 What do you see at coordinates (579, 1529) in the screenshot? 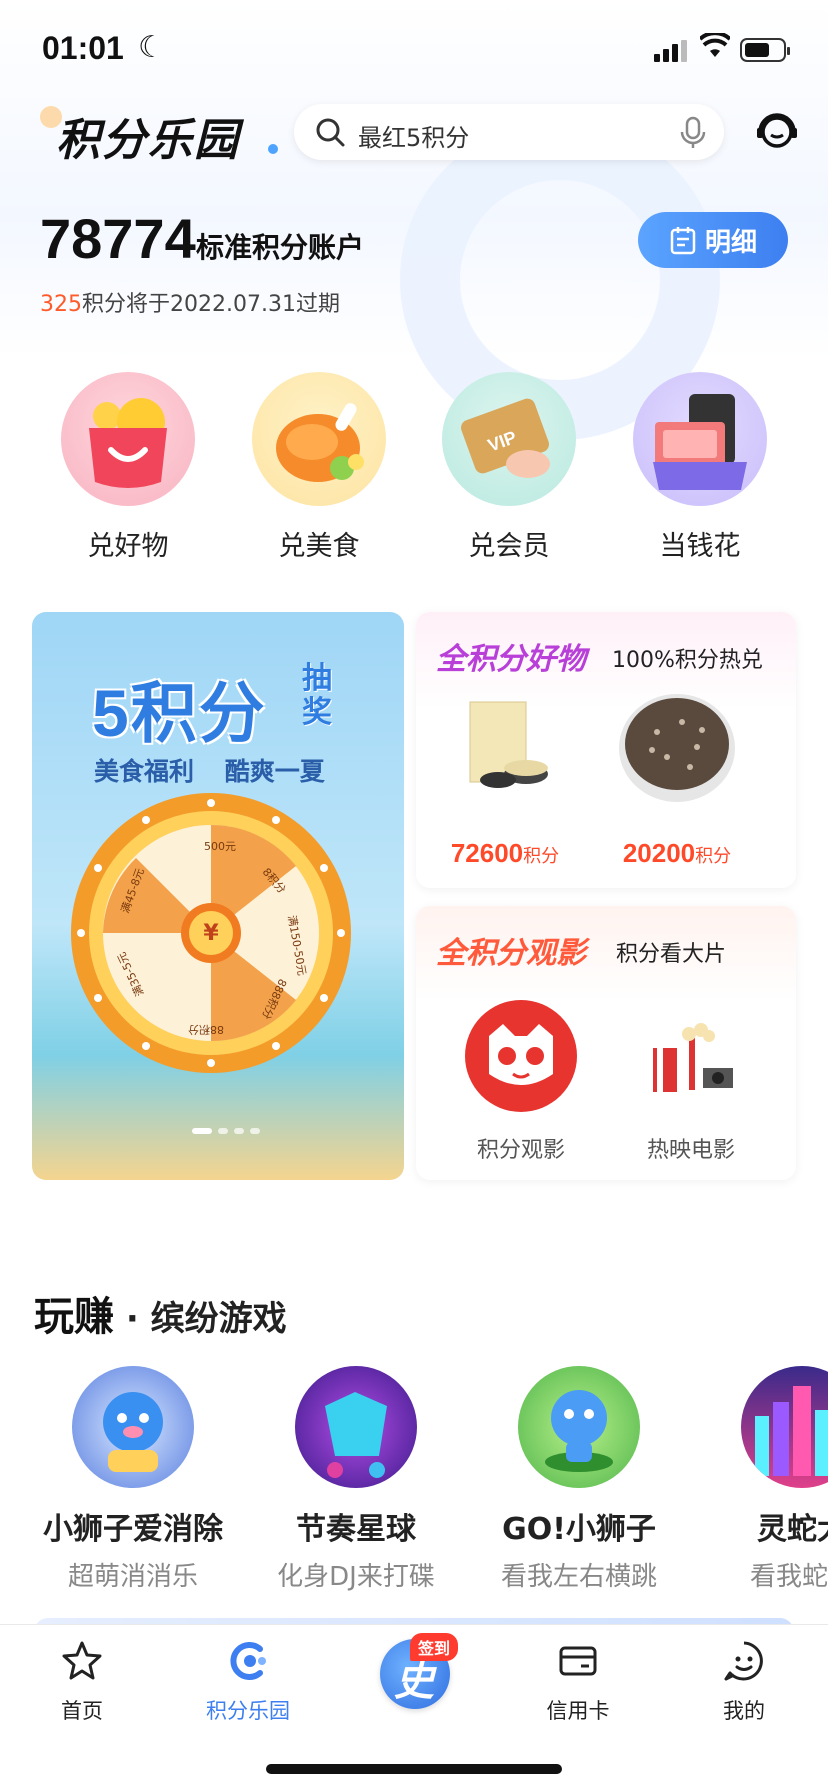
I see `game-name: GO!小狮子` at bounding box center [579, 1529].